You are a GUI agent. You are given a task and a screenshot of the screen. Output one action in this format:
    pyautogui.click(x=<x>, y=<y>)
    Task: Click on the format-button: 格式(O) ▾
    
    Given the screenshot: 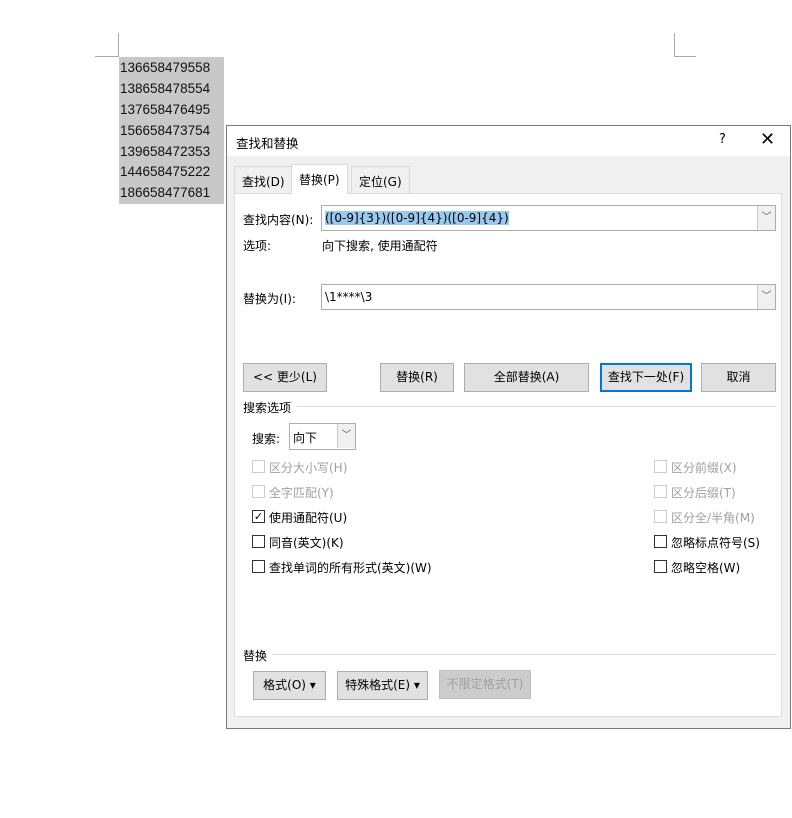 What is the action you would take?
    pyautogui.click(x=289, y=685)
    